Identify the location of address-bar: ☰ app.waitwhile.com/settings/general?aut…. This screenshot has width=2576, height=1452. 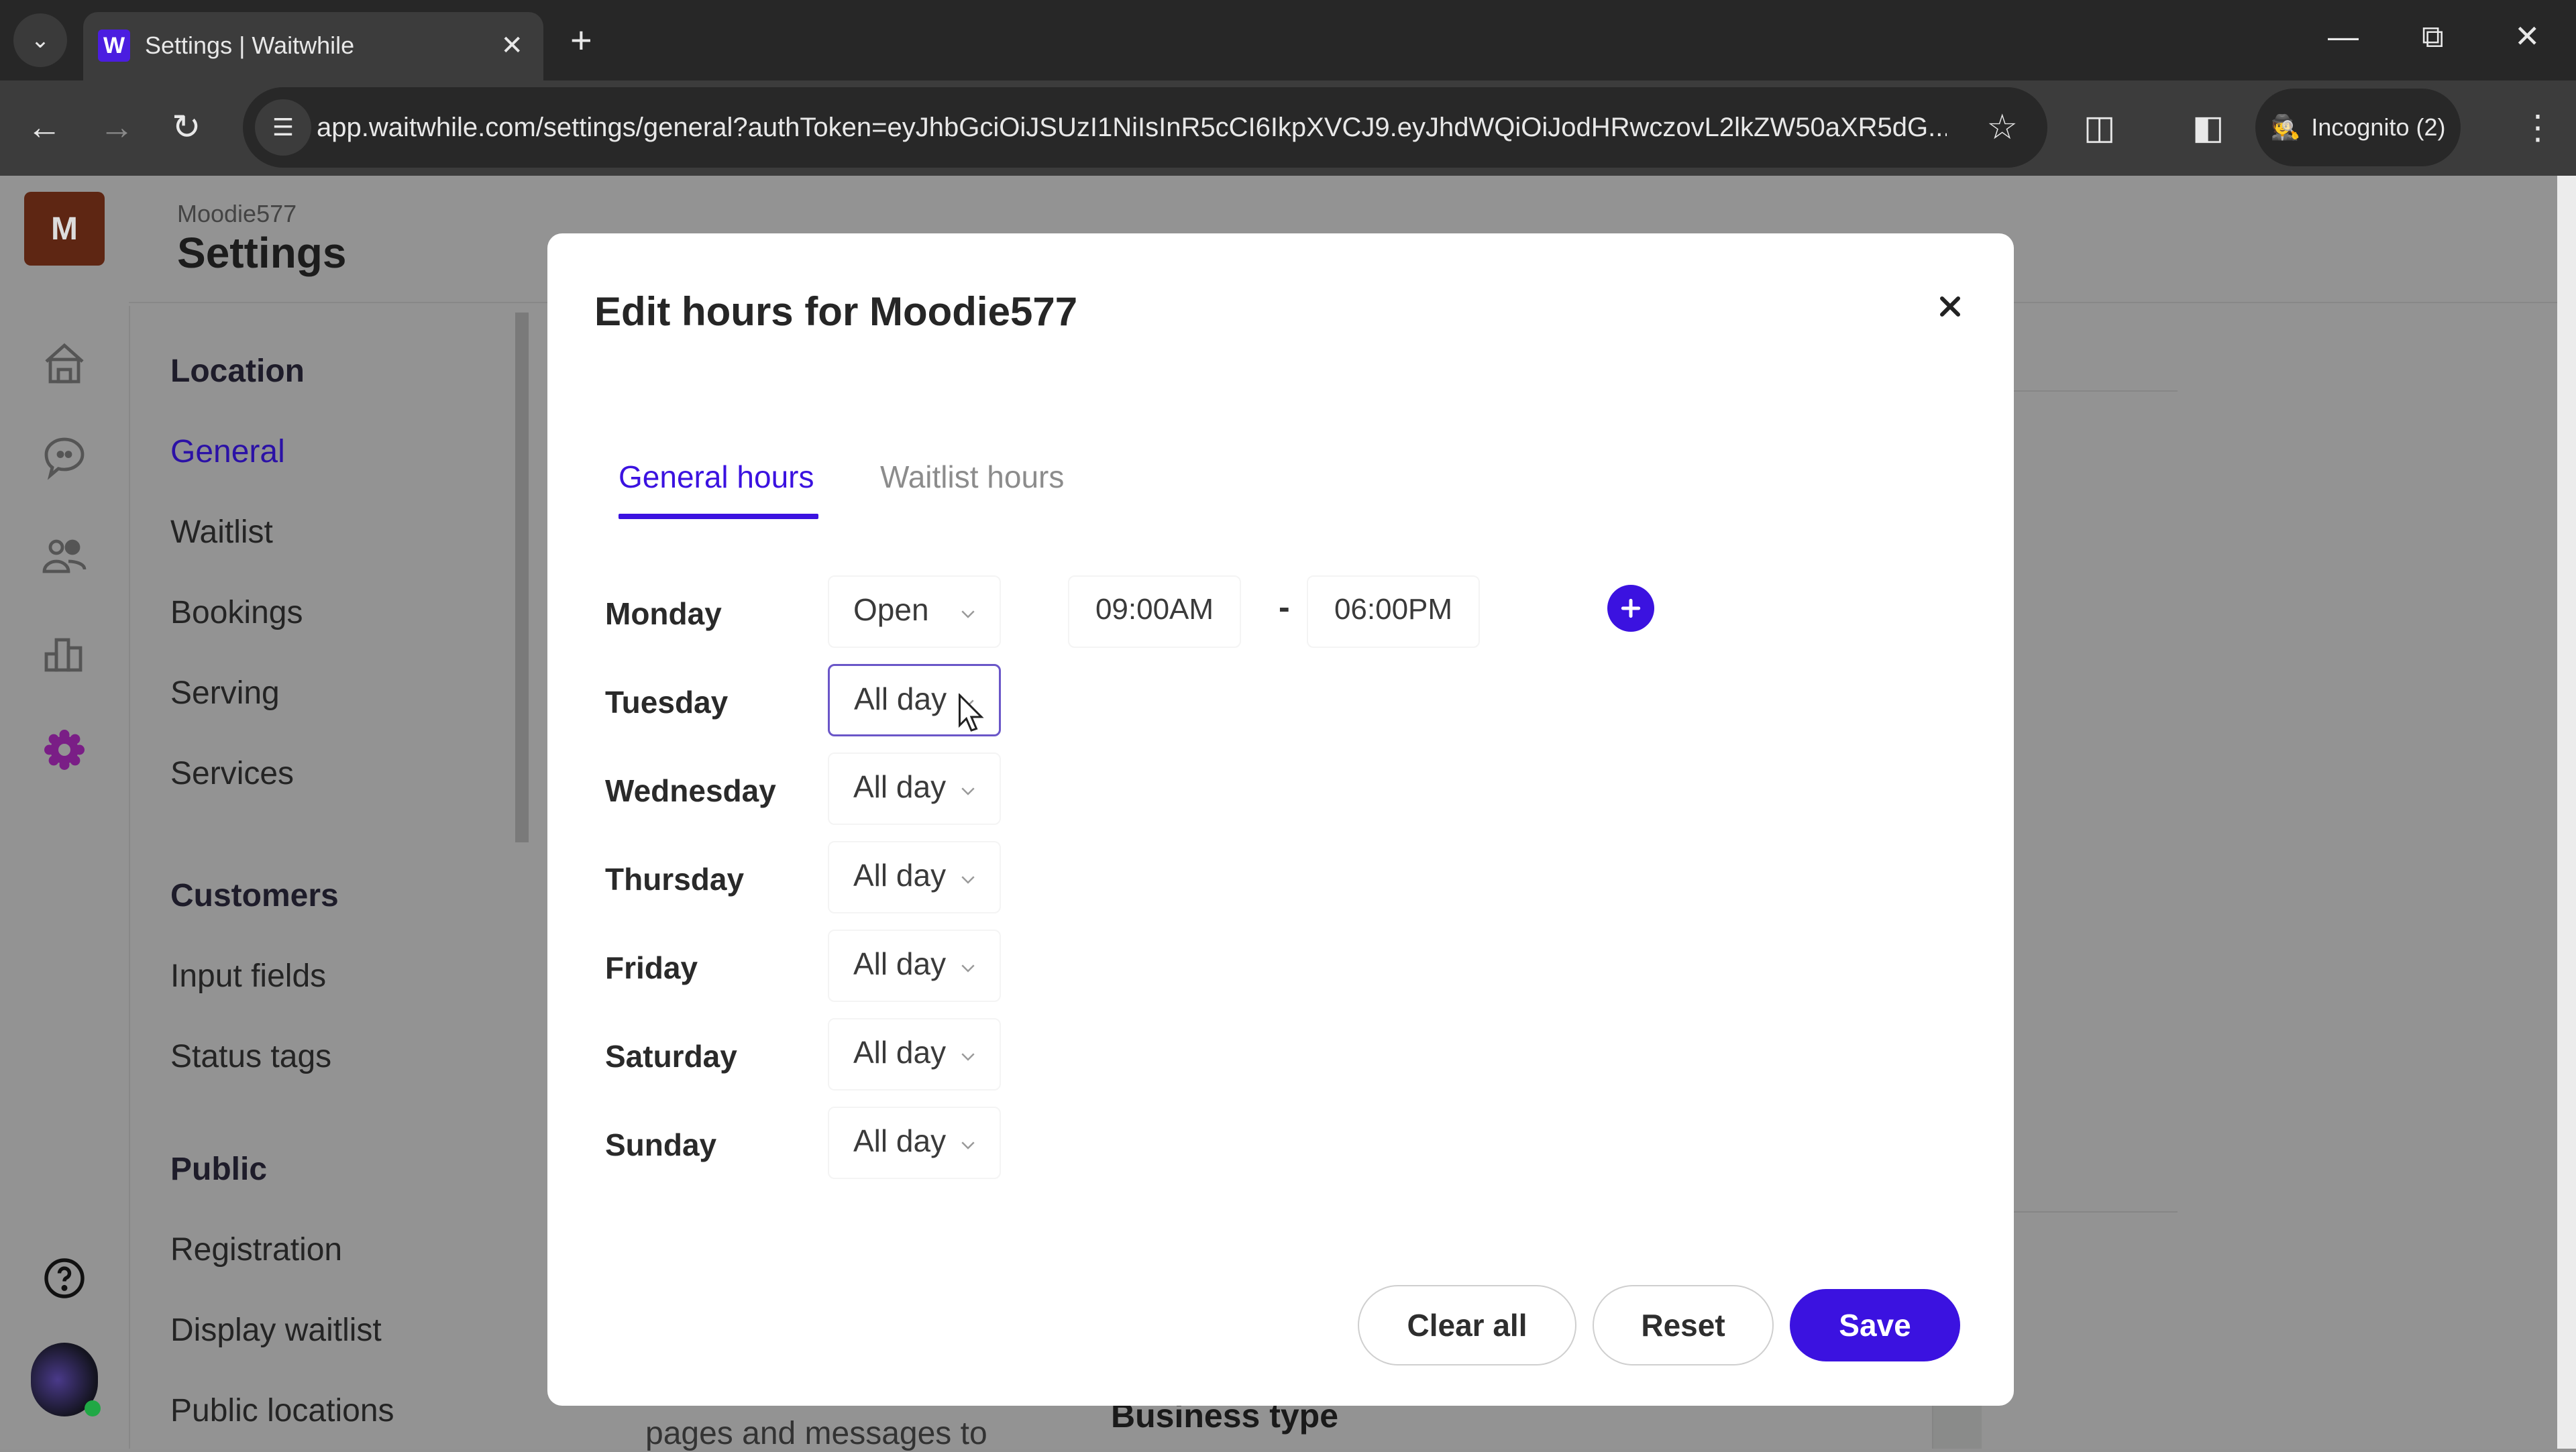
(1145, 127).